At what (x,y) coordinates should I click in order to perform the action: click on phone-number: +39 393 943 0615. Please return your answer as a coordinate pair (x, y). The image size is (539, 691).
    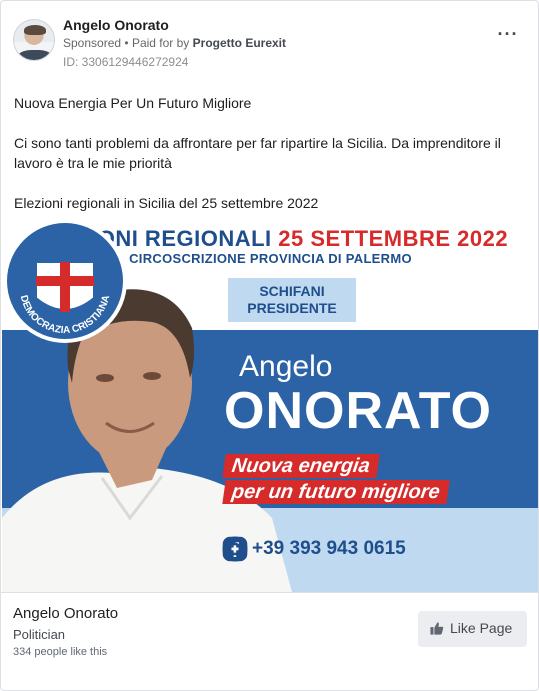
    Looking at the image, I should click on (329, 548).